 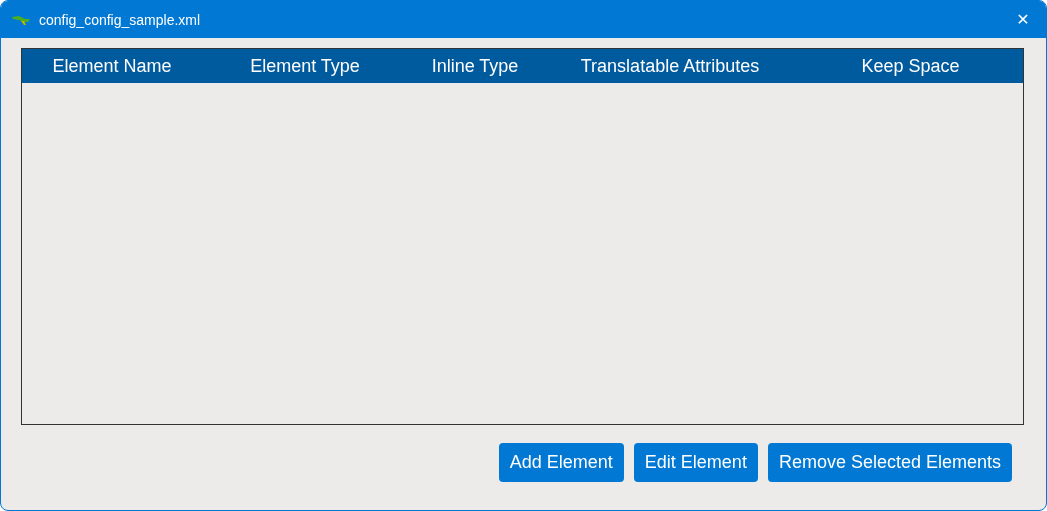 What do you see at coordinates (120, 19) in the screenshot?
I see `window-title: config_config_sample.xml` at bounding box center [120, 19].